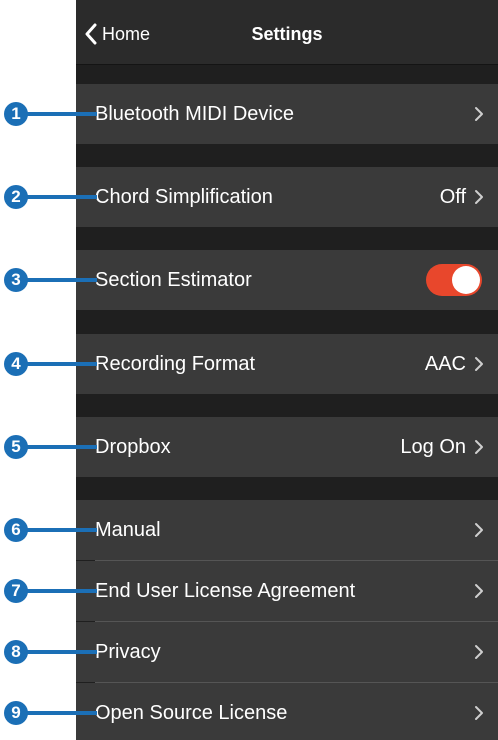 The height and width of the screenshot is (740, 498). What do you see at coordinates (452, 196) in the screenshot?
I see `row-value: Off` at bounding box center [452, 196].